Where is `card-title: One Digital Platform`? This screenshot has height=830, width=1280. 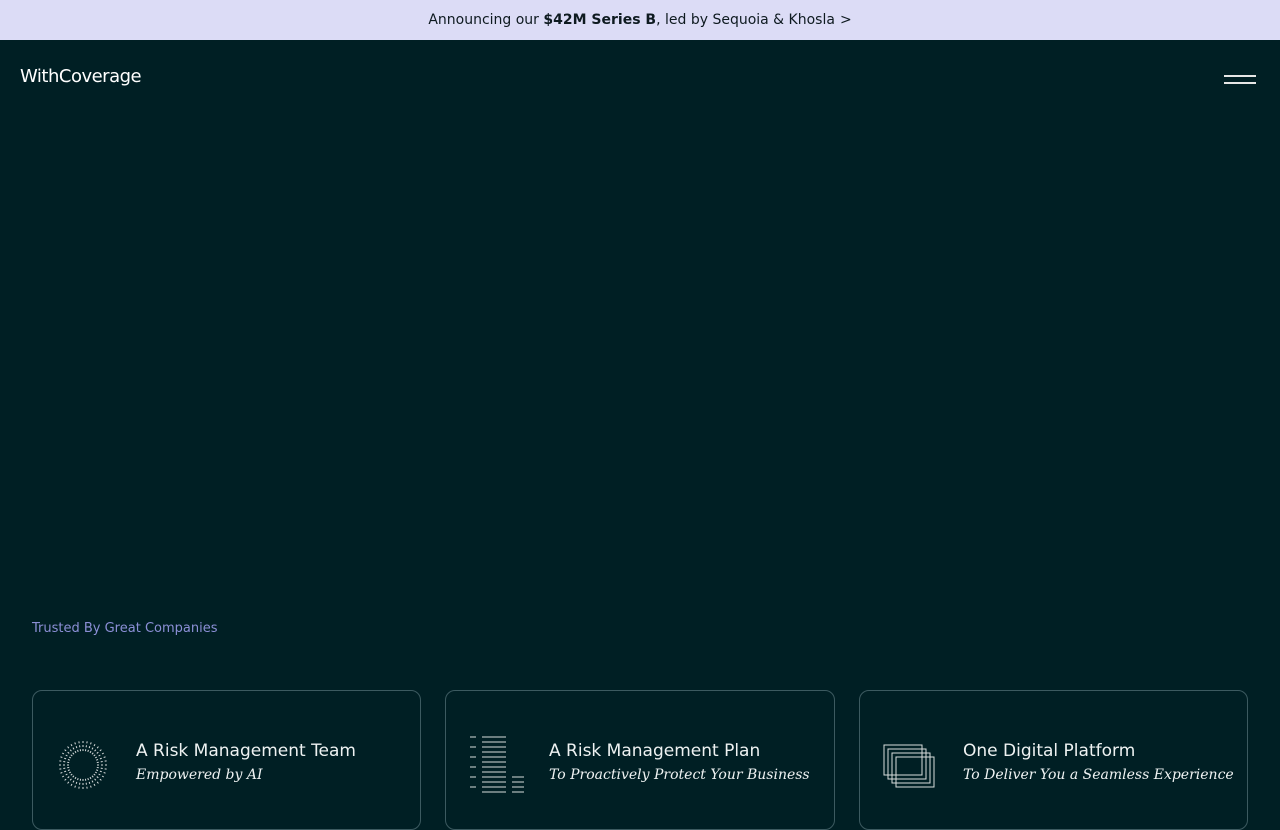 card-title: One Digital Platform is located at coordinates (1049, 751).